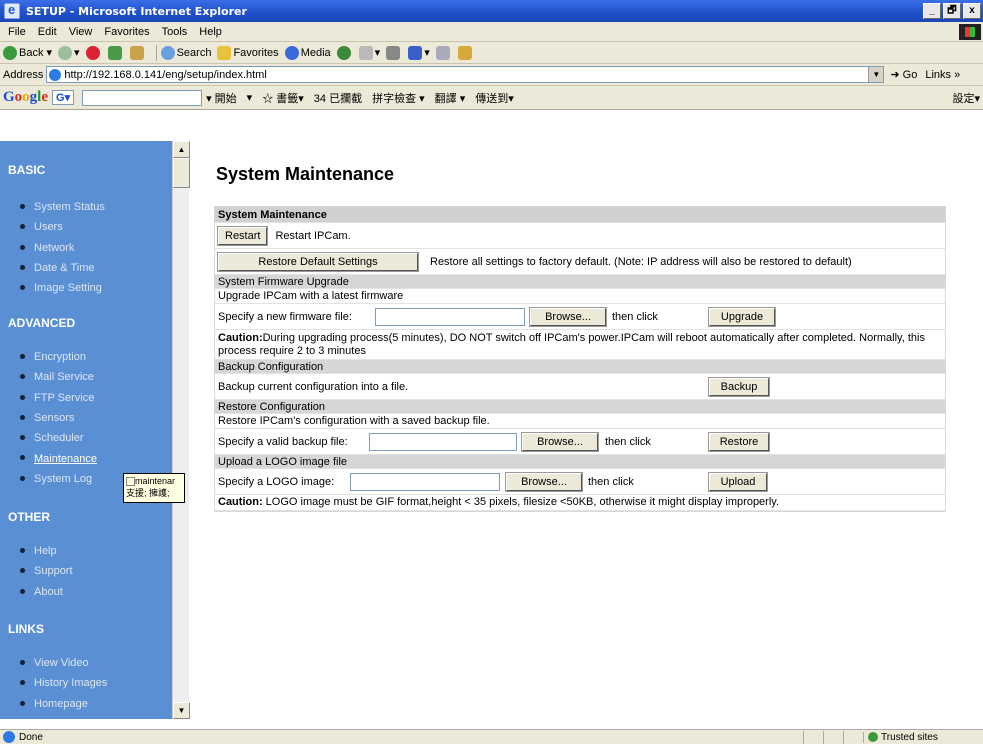 This screenshot has width=983, height=744. Describe the element at coordinates (58, 398) in the screenshot. I see `sidebar-item-ftp-service: FTP Service` at that location.